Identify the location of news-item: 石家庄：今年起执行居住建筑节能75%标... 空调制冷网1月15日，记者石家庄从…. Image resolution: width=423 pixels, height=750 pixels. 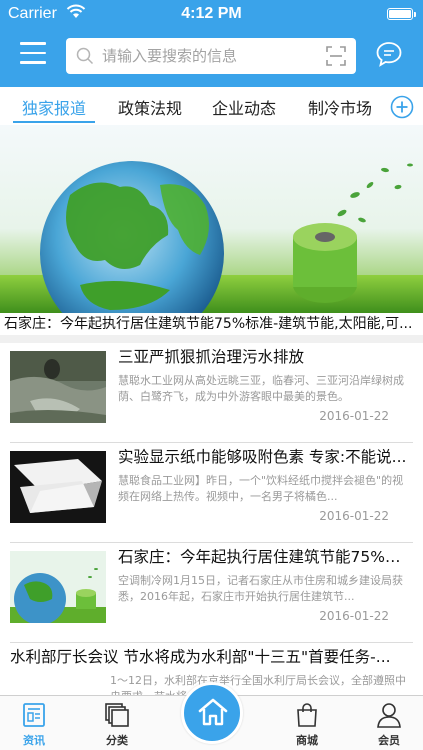
(211, 593).